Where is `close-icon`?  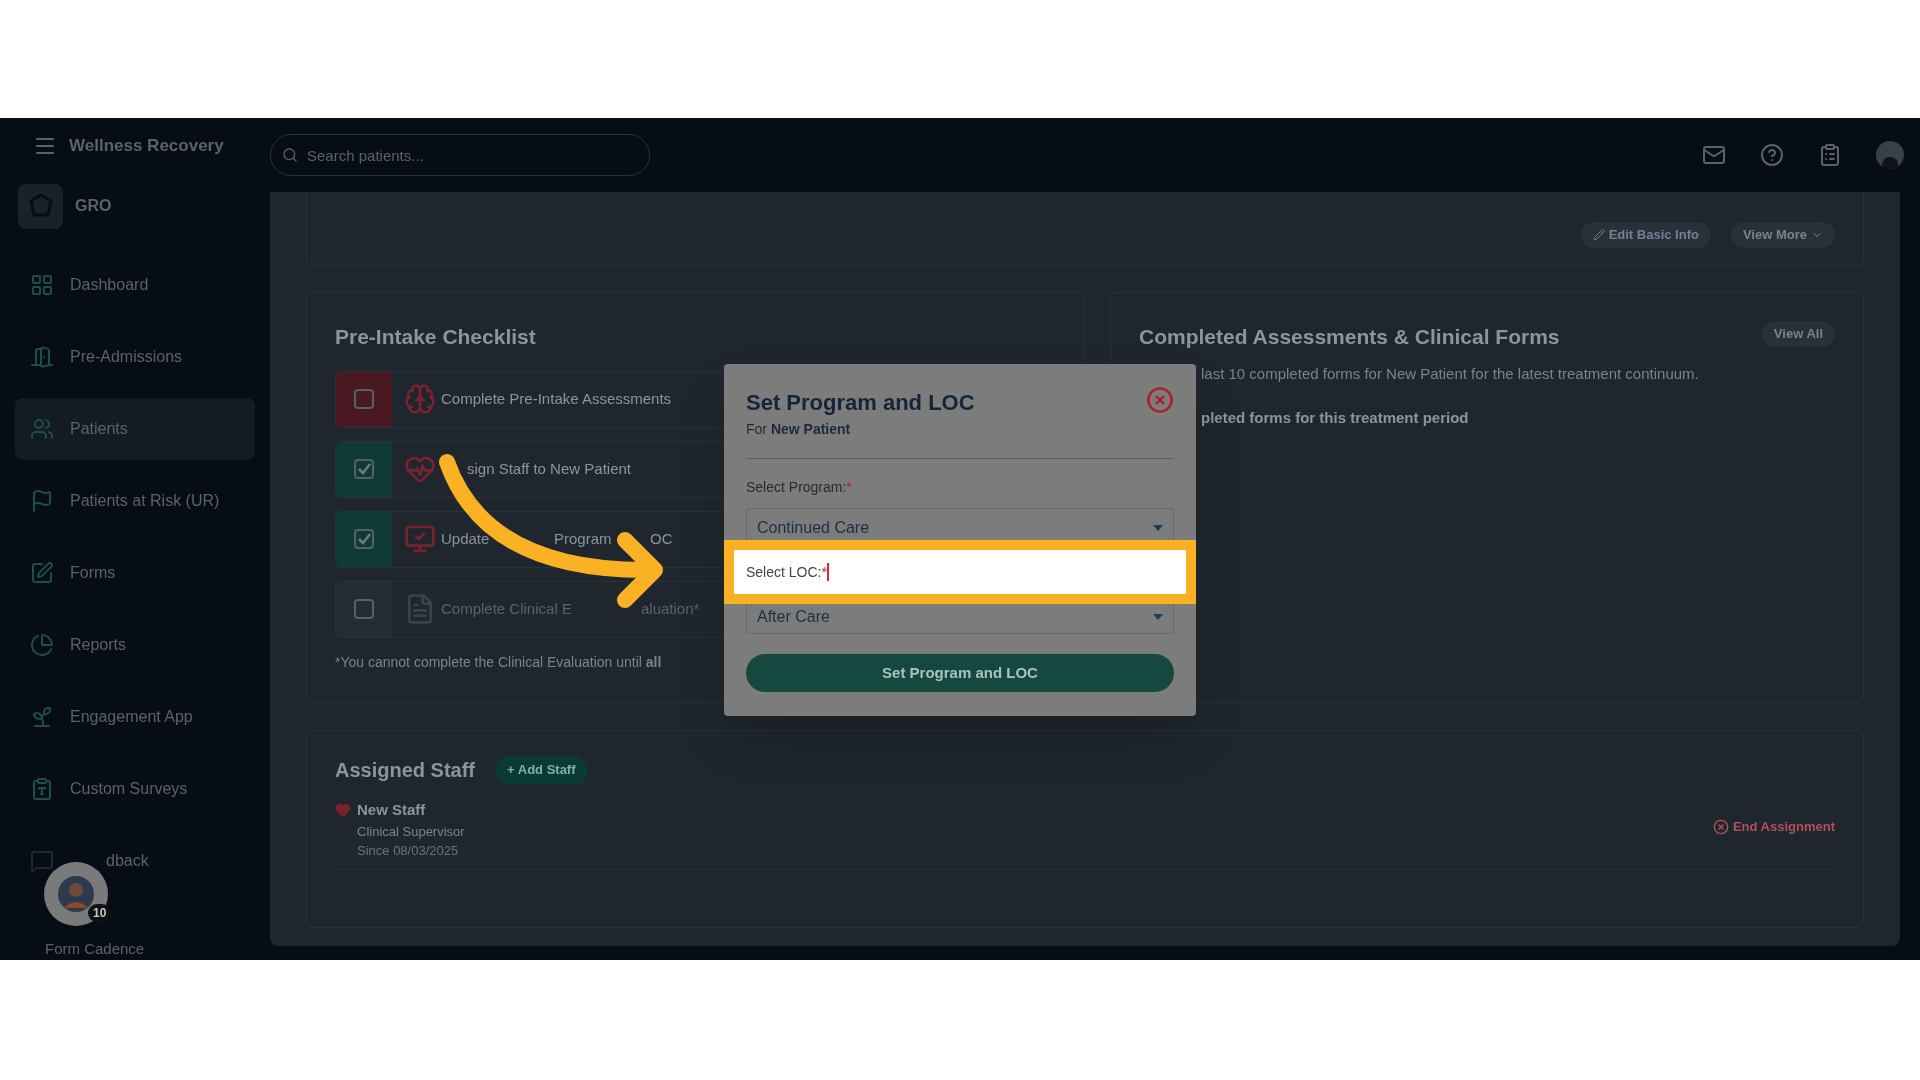 close-icon is located at coordinates (1160, 400).